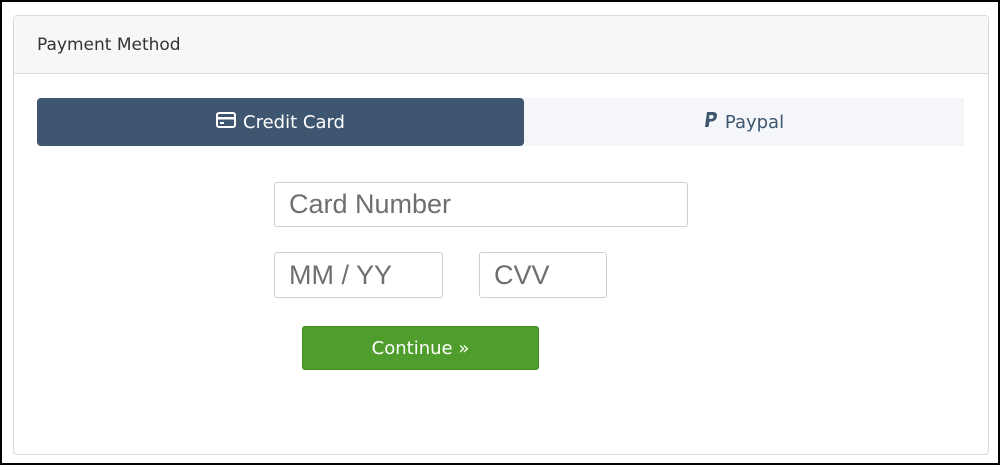 Image resolution: width=1000 pixels, height=465 pixels. What do you see at coordinates (229, 122) in the screenshot?
I see `credit-card-icon` at bounding box center [229, 122].